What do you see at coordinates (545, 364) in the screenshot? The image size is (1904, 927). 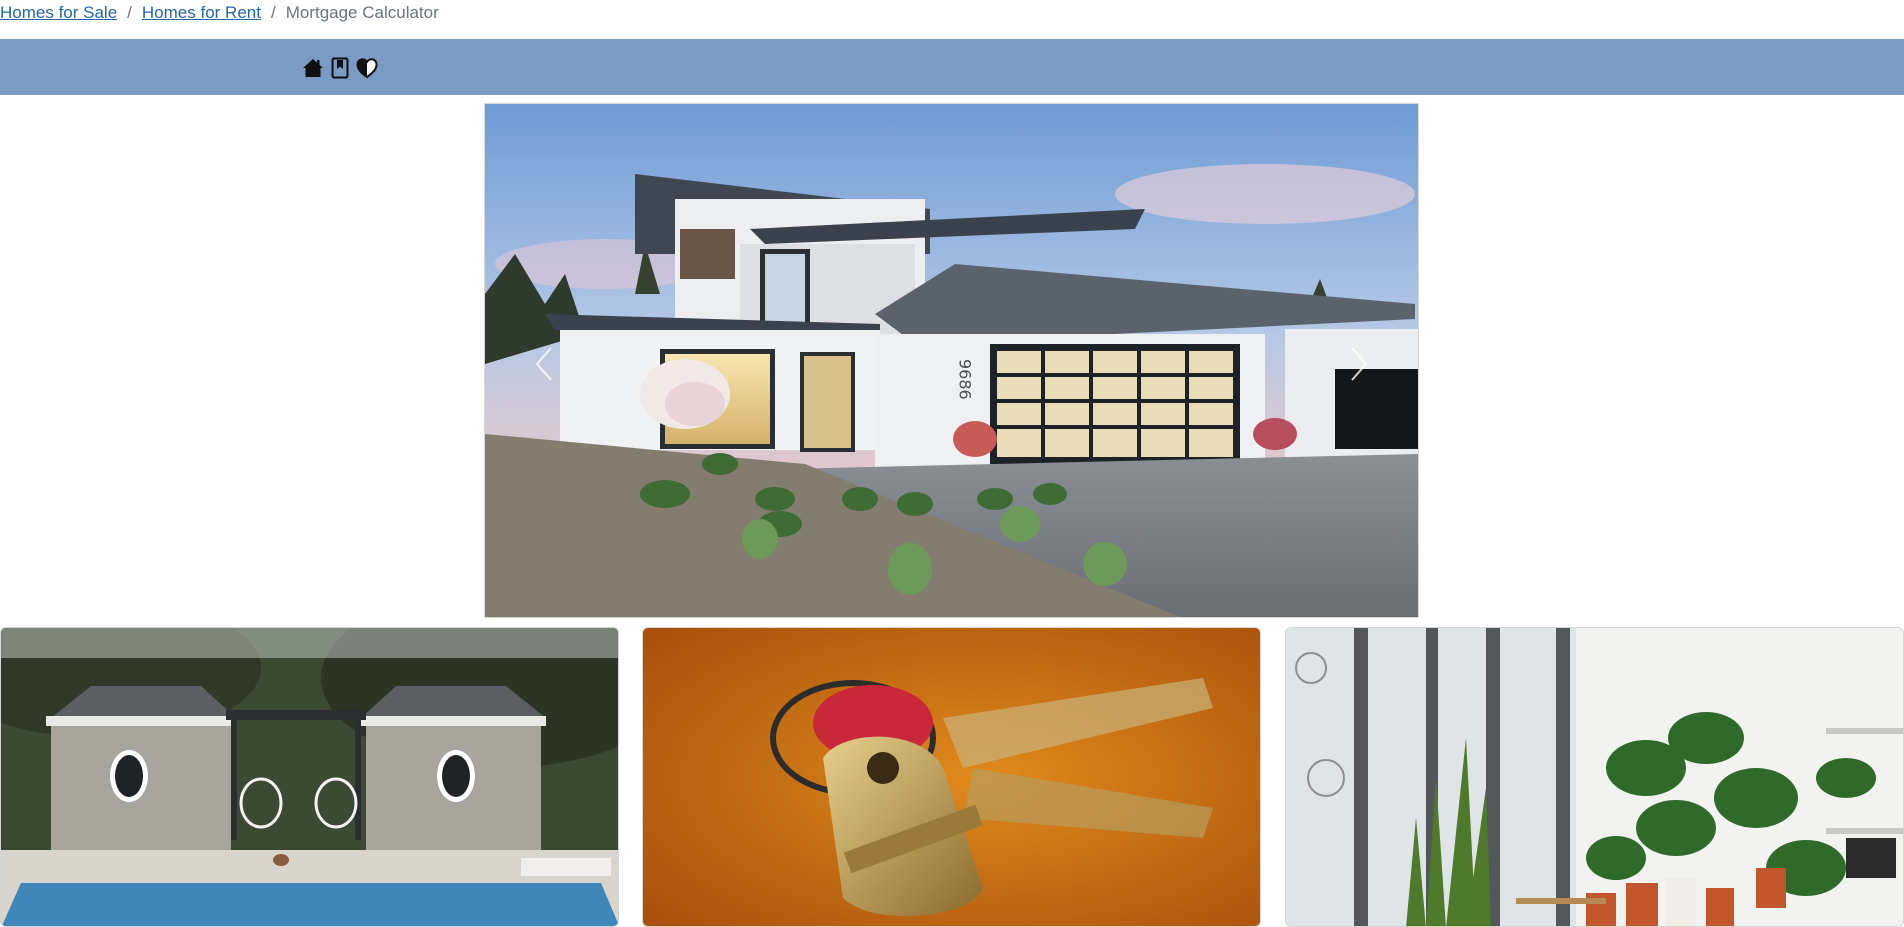 I see `carousel-previous-arrow` at bounding box center [545, 364].